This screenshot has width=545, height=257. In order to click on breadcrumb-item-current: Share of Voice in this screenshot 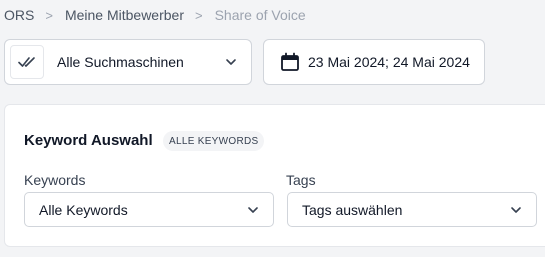, I will do `click(260, 15)`.